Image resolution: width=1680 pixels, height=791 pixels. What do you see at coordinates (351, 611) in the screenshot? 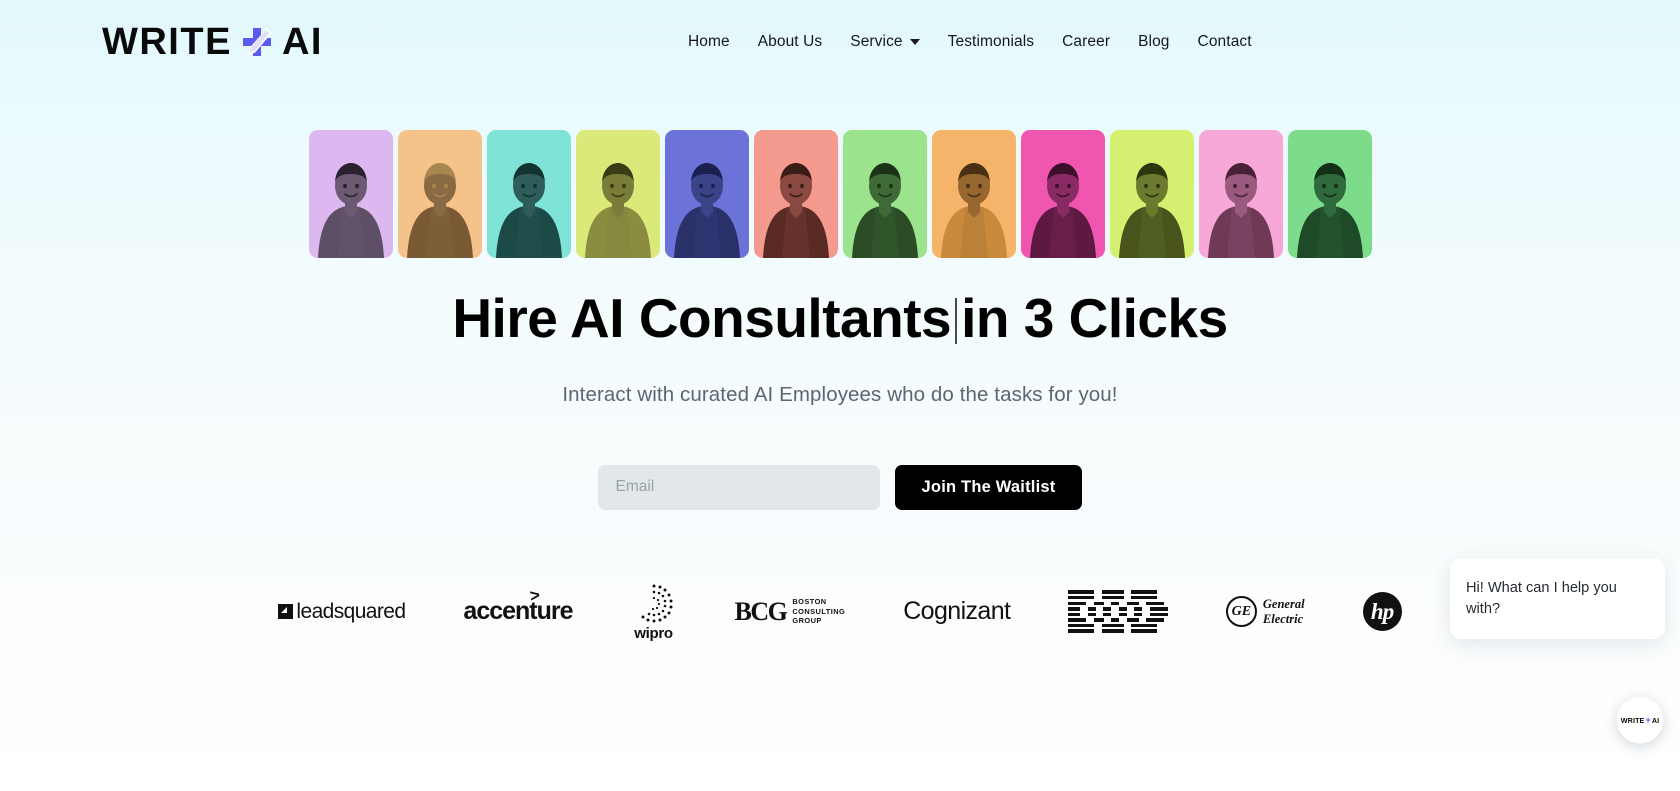
I see `leadsquared-label: leadsquared` at bounding box center [351, 611].